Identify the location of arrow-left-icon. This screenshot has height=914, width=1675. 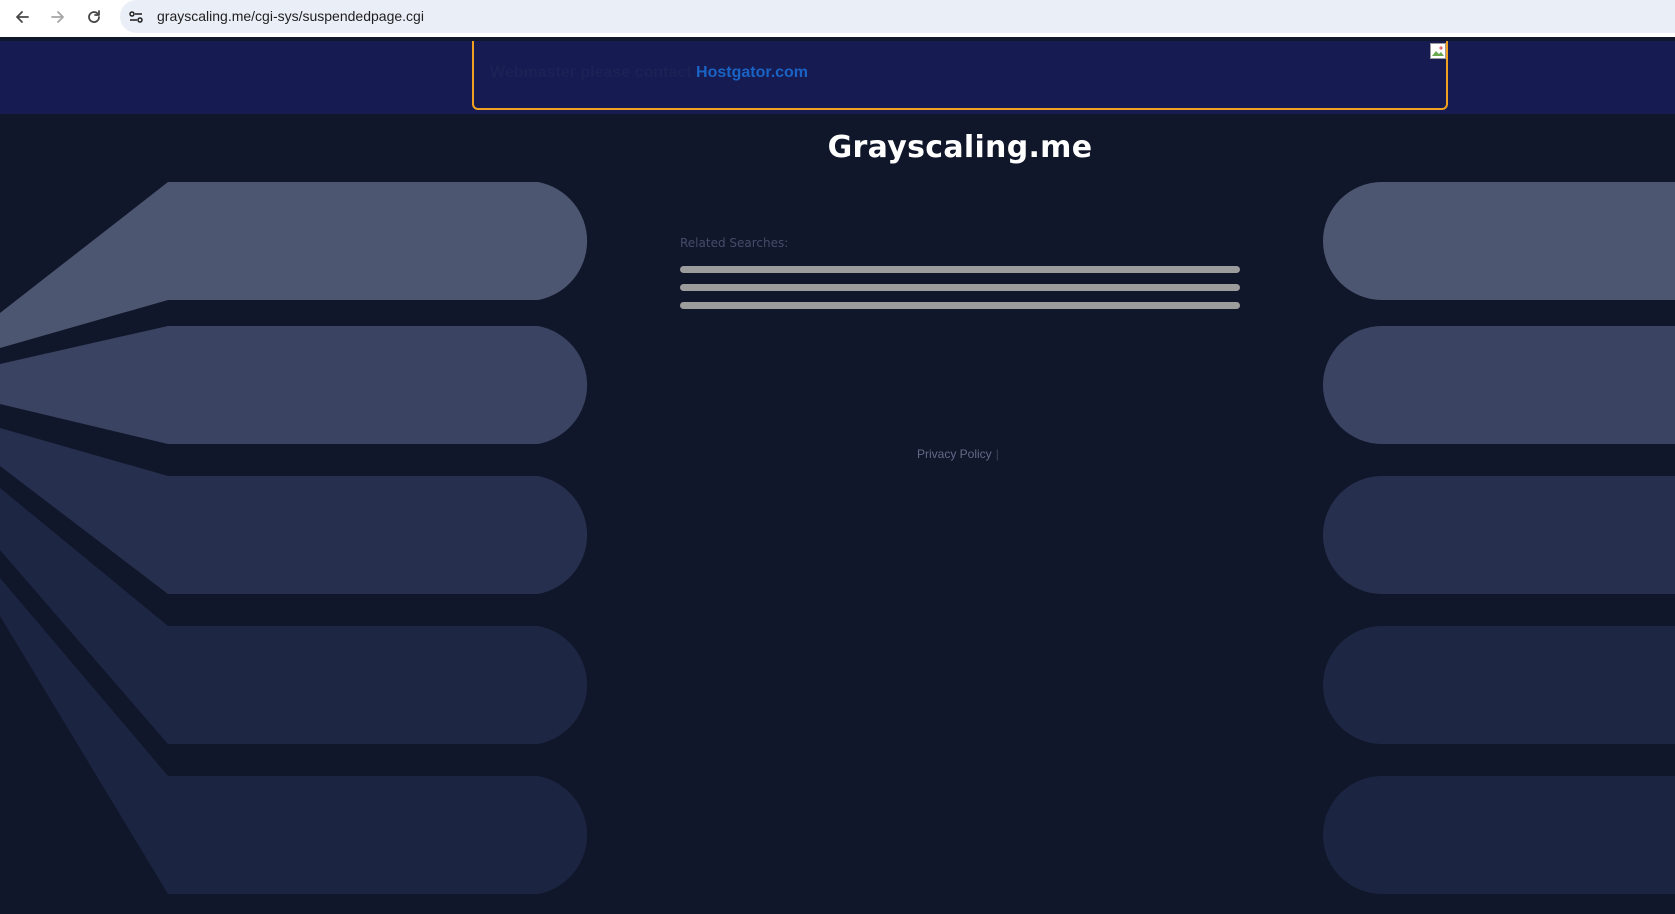
(22, 16).